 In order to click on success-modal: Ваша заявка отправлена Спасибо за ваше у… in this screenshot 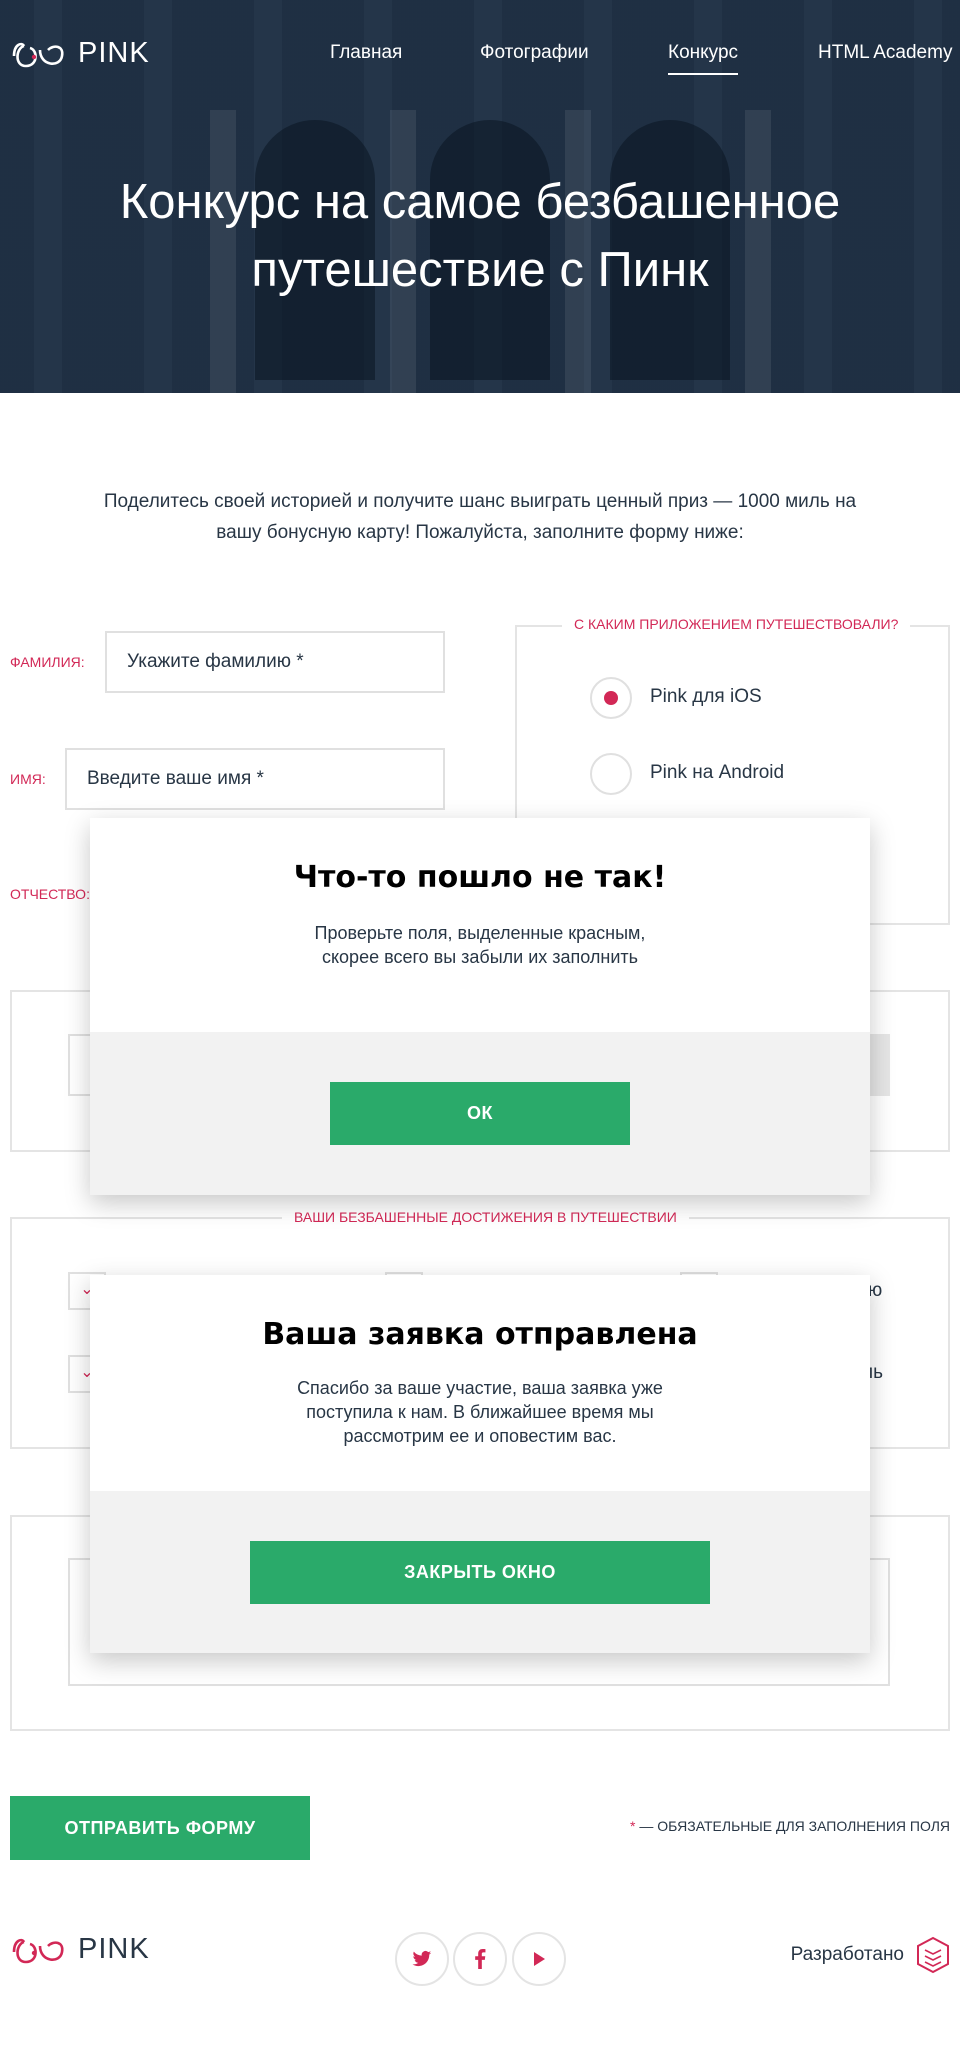, I will do `click(480, 1464)`.